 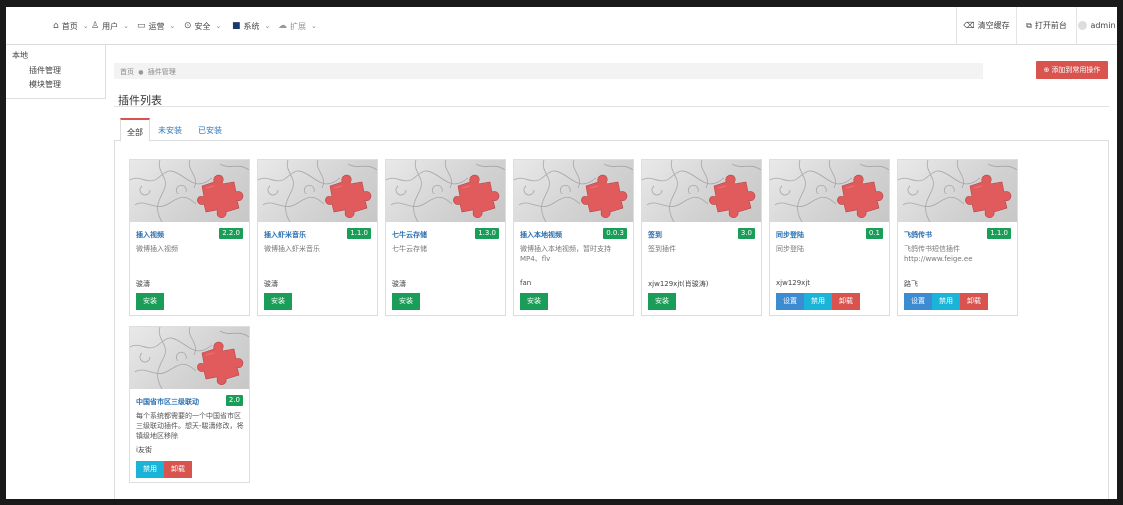 What do you see at coordinates (565, 254) in the screenshot?
I see `plugin-description: 微博插入本地视频，暂时支持MP4、flv` at bounding box center [565, 254].